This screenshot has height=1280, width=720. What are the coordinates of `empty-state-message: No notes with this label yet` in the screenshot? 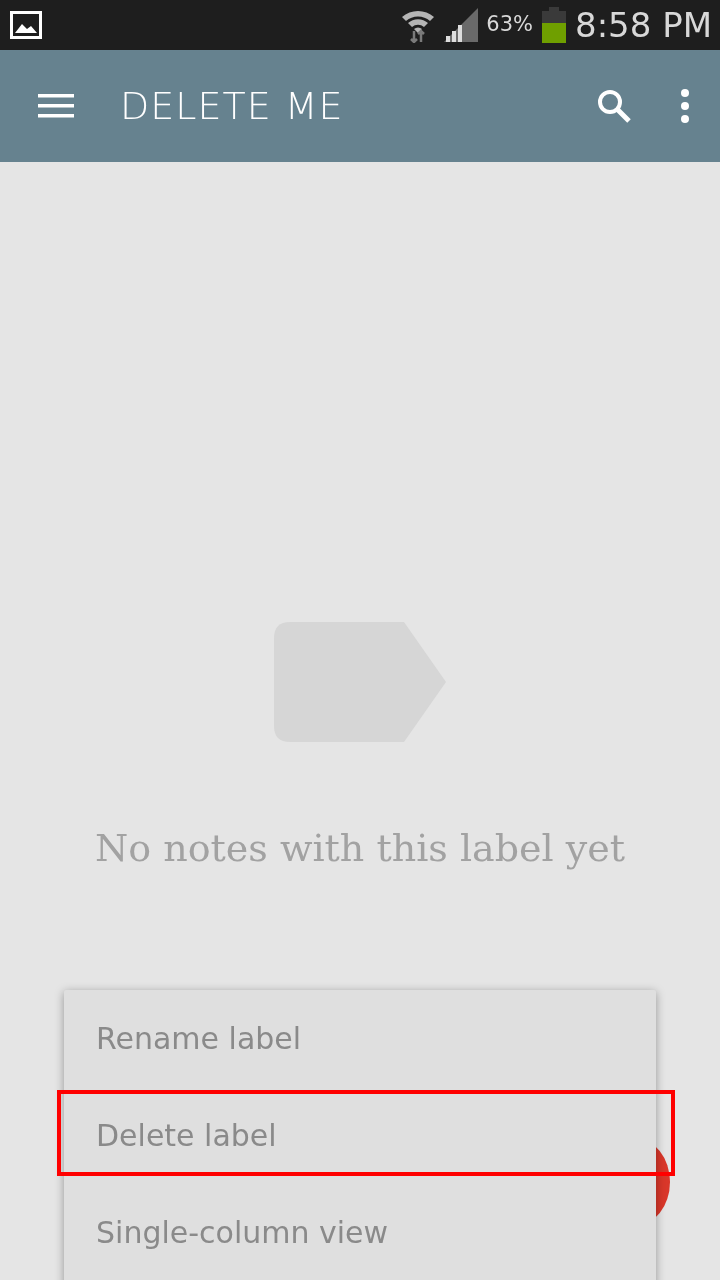 It's located at (360, 848).